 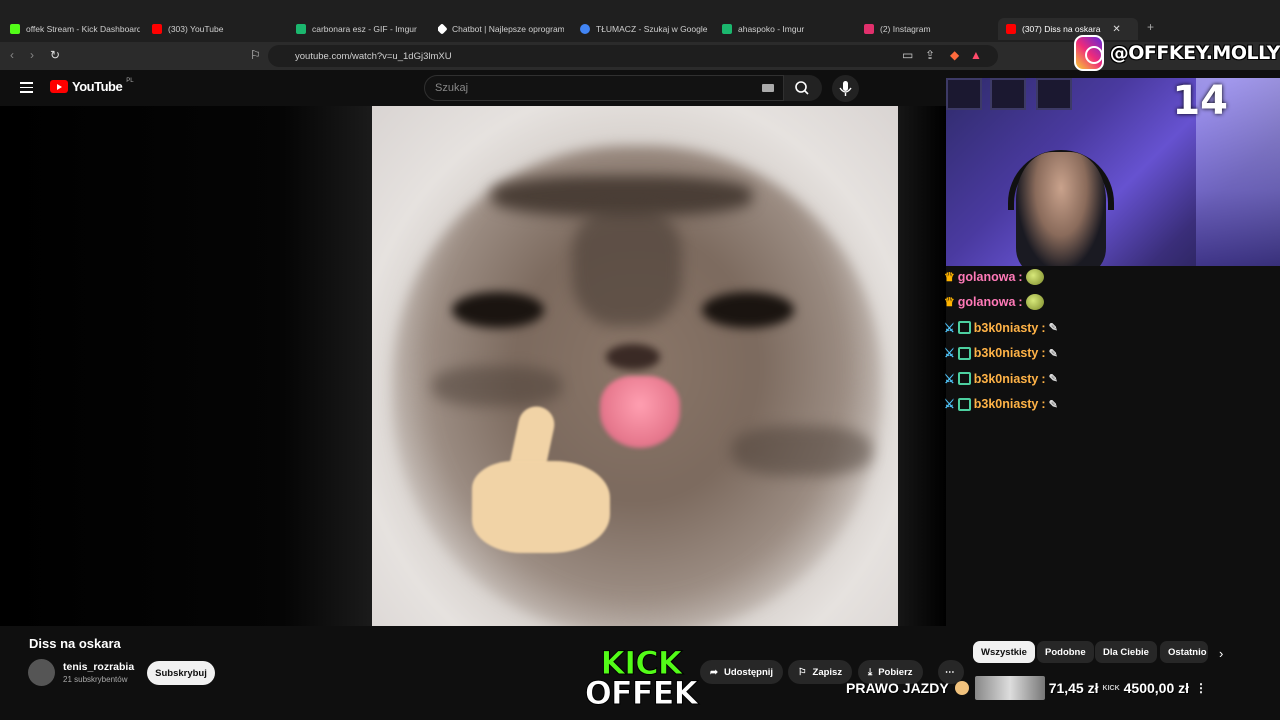 What do you see at coordinates (1004, 652) in the screenshot?
I see `chip-all: Wszystkie` at bounding box center [1004, 652].